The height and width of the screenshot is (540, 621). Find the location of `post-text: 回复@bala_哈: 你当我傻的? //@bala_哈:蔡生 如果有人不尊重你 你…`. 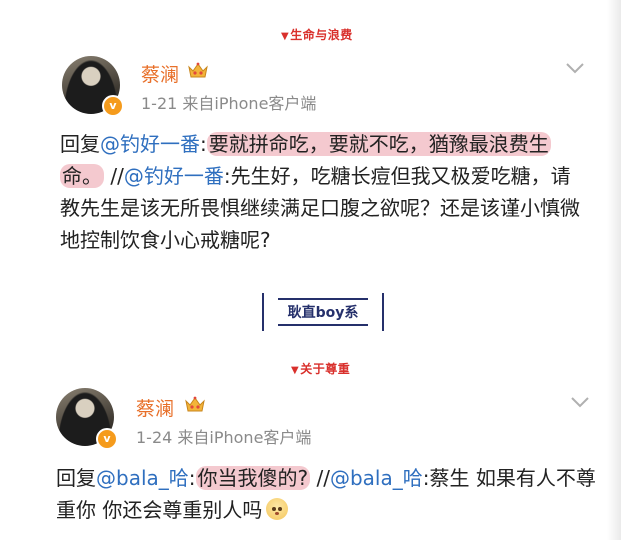

post-text: 回复@bala_哈: 你当我傻的? //@bala_哈:蔡生 如果有人不尊重你 你… is located at coordinates (326, 494).